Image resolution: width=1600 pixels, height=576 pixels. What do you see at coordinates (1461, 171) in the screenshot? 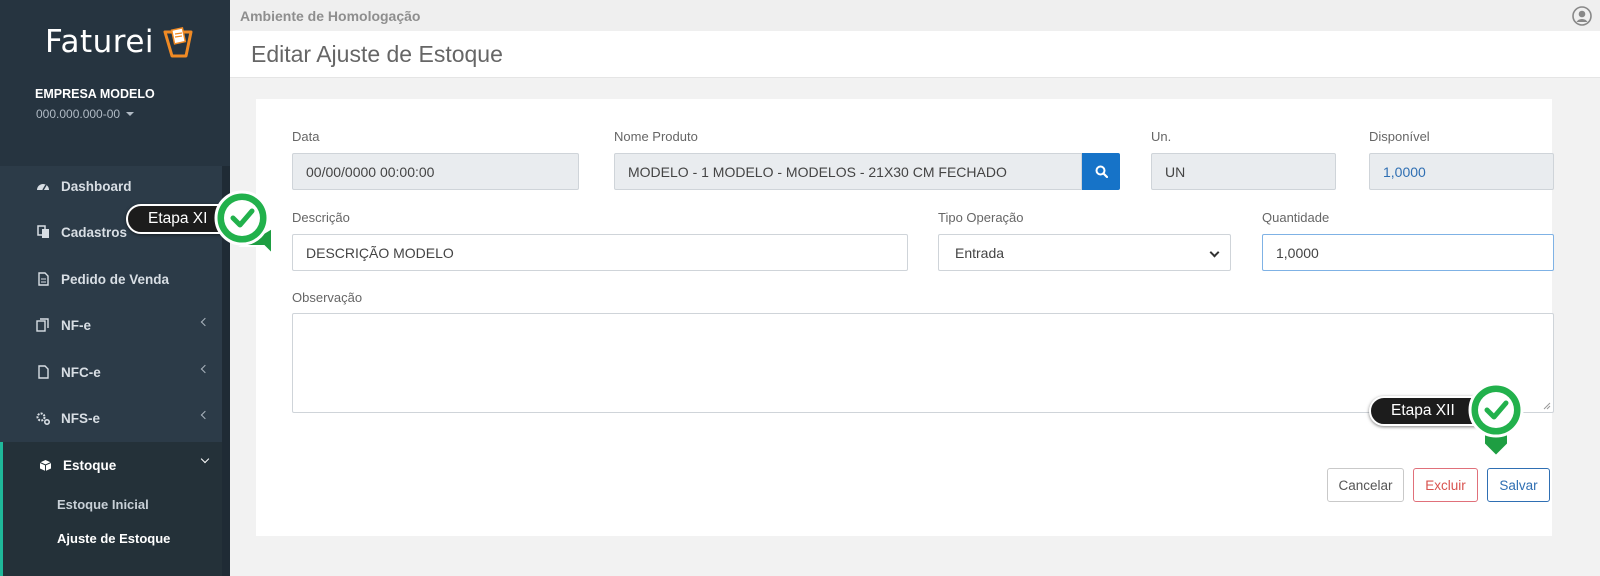
I see `disponivel-field: 1,0000` at bounding box center [1461, 171].